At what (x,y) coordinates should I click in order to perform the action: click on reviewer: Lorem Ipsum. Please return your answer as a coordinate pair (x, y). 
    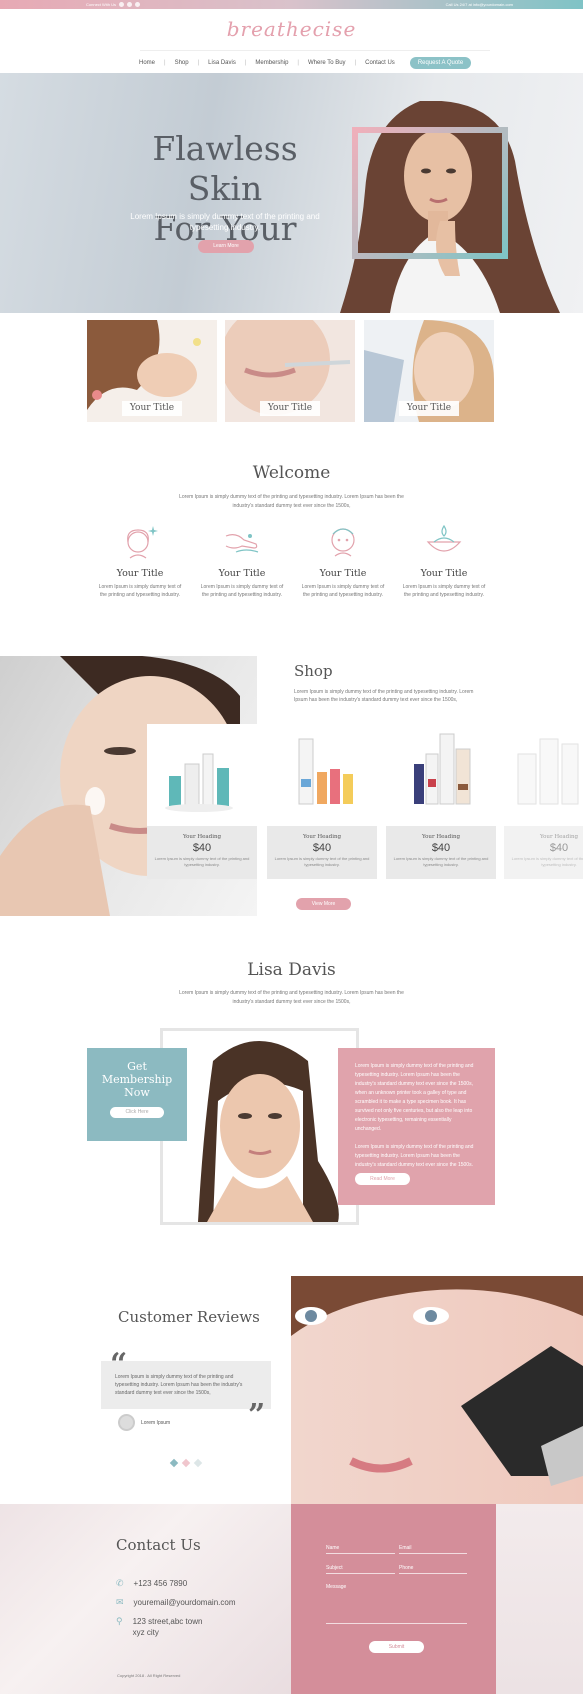
    Looking at the image, I should click on (144, 1422).